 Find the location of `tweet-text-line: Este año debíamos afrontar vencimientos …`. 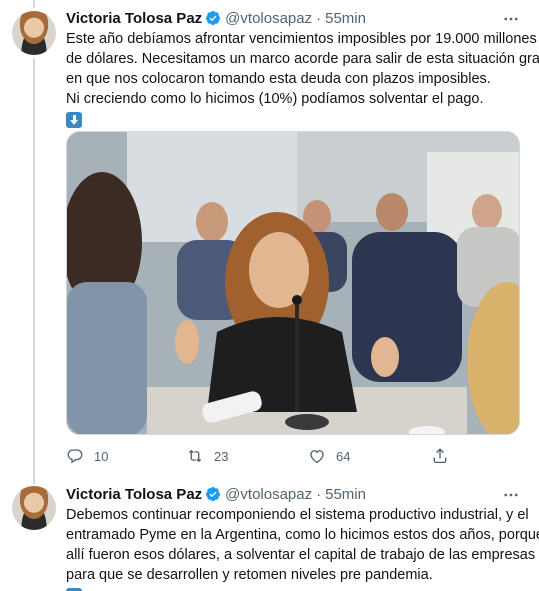

tweet-text-line: Este año debíamos afrontar vencimientos … is located at coordinates (301, 39).